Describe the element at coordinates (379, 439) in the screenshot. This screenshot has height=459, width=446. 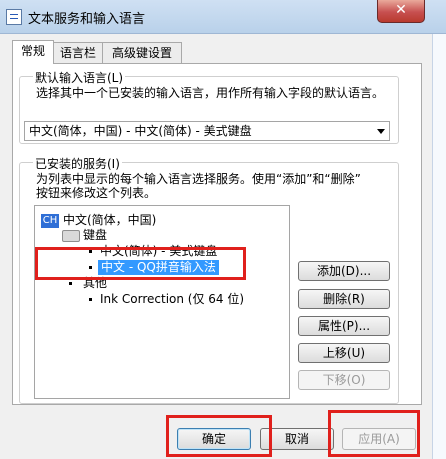
I see `apply-button: 应用(A)` at that location.